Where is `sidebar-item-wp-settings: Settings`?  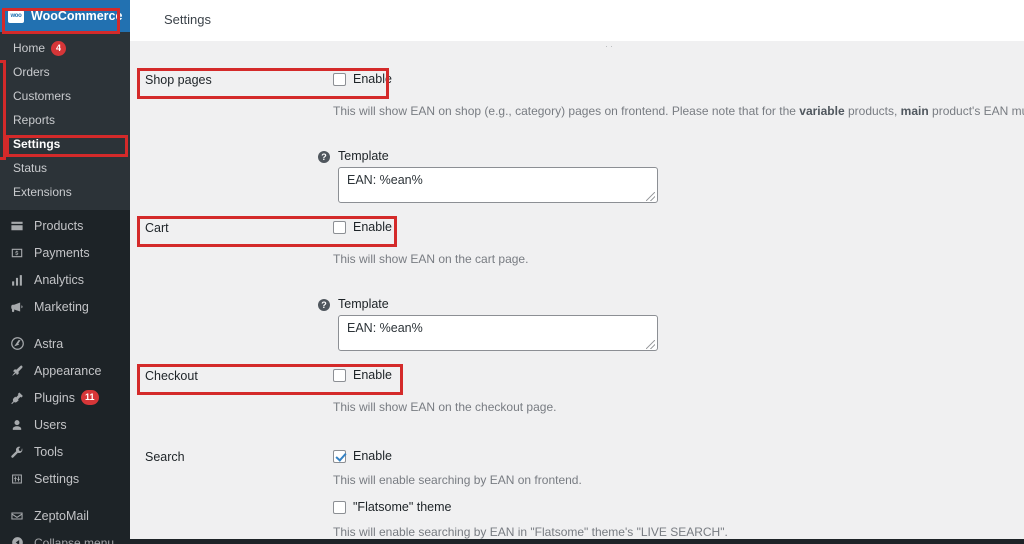
sidebar-item-wp-settings: Settings is located at coordinates (65, 478).